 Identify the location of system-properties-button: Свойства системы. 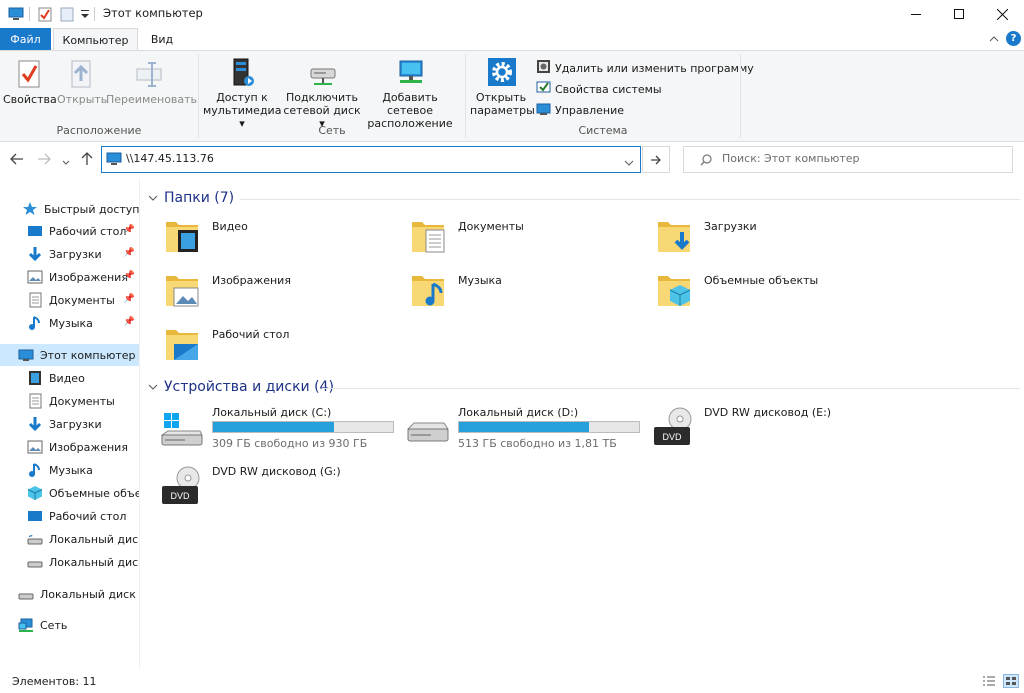
(599, 89).